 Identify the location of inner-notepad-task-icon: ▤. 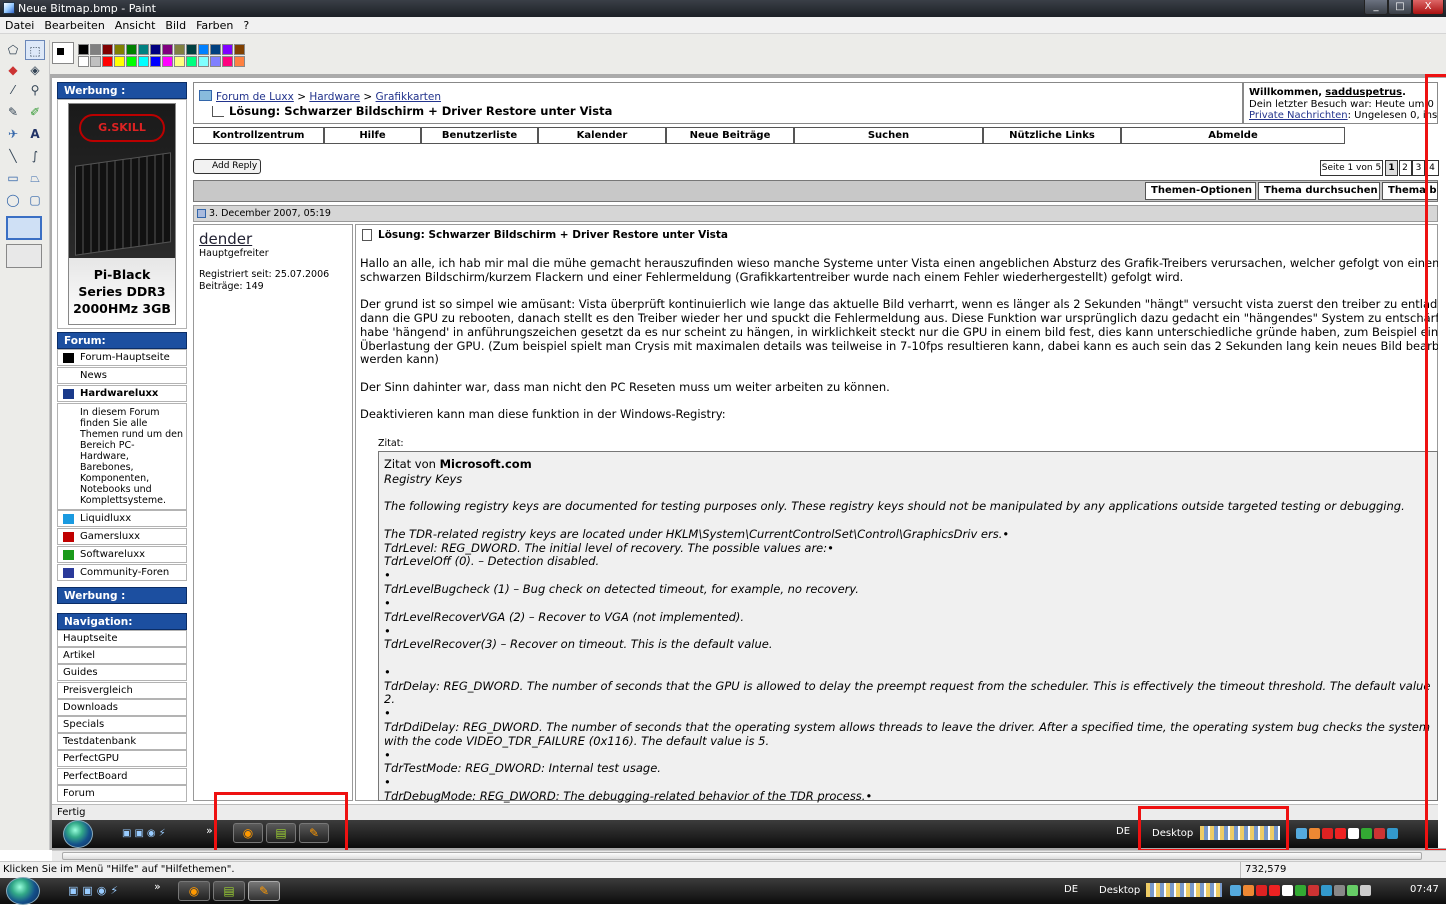
(281, 833).